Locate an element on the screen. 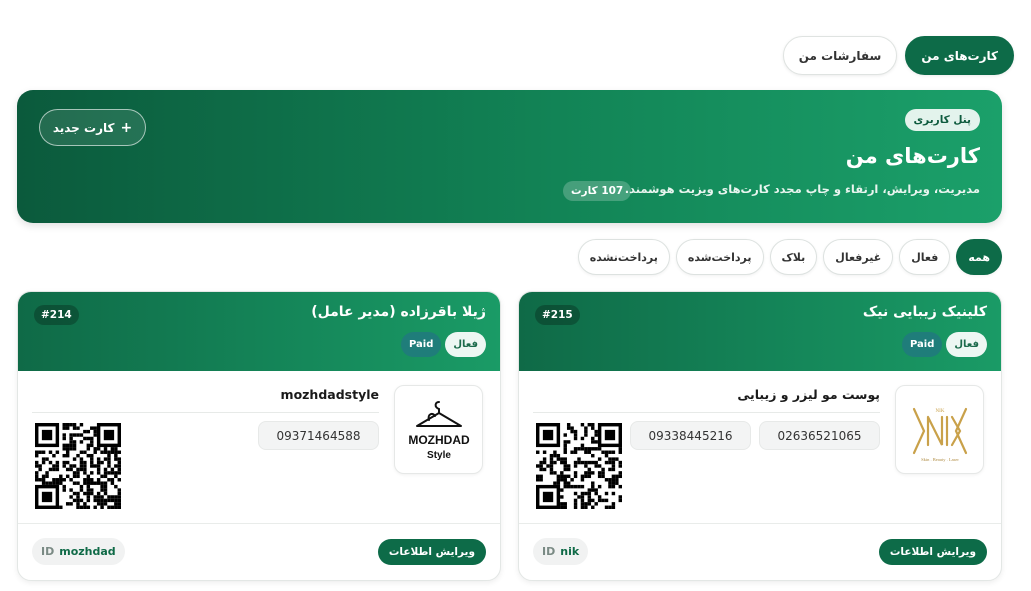 This screenshot has height=591, width=1031. new-card-button: + کارت جدید is located at coordinates (92, 127).